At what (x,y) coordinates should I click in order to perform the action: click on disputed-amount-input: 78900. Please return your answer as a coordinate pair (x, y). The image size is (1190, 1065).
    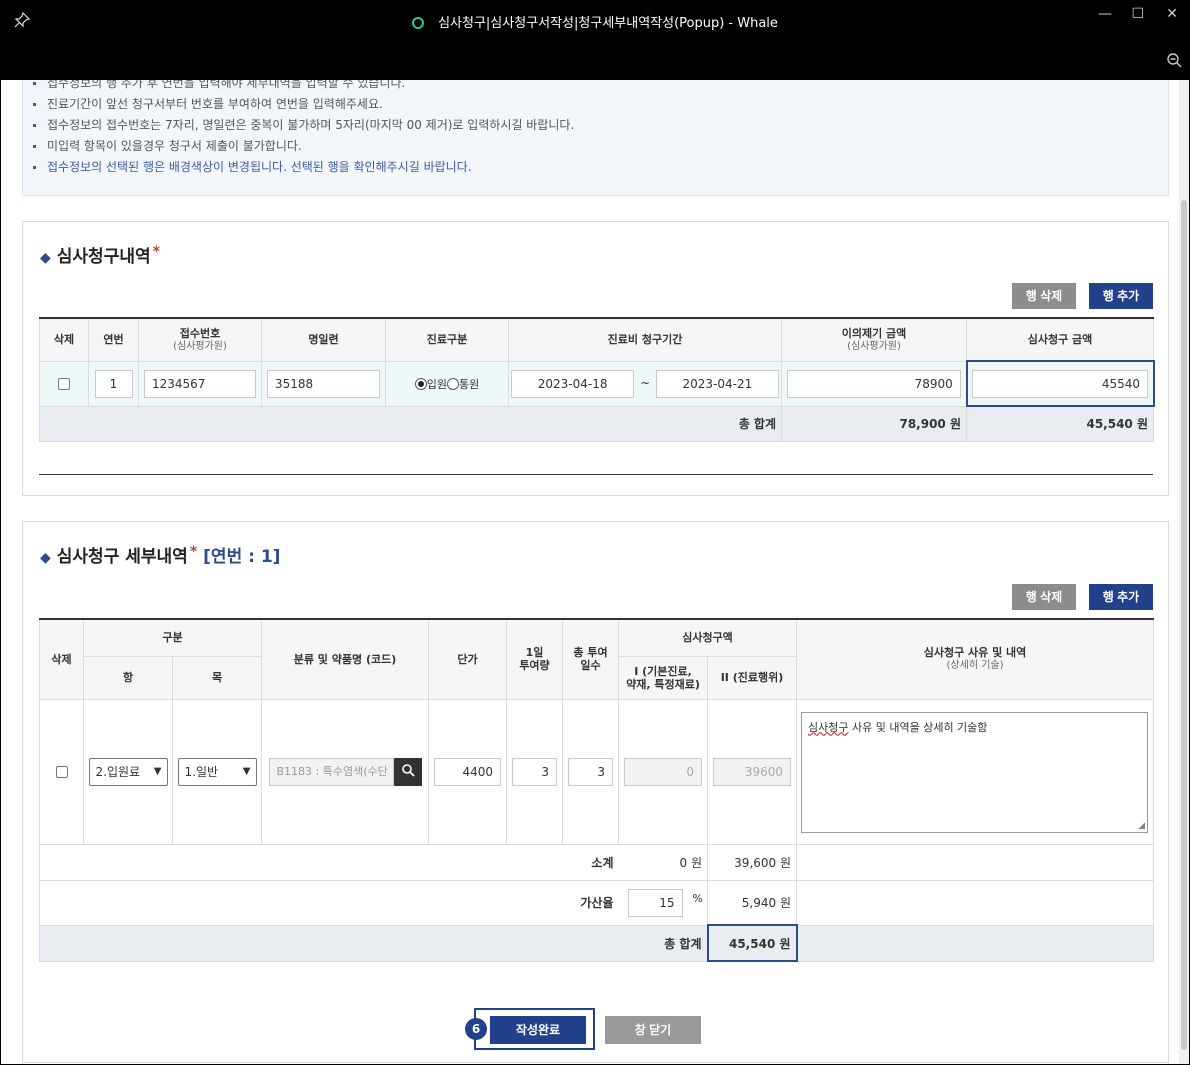
    Looking at the image, I should click on (873, 383).